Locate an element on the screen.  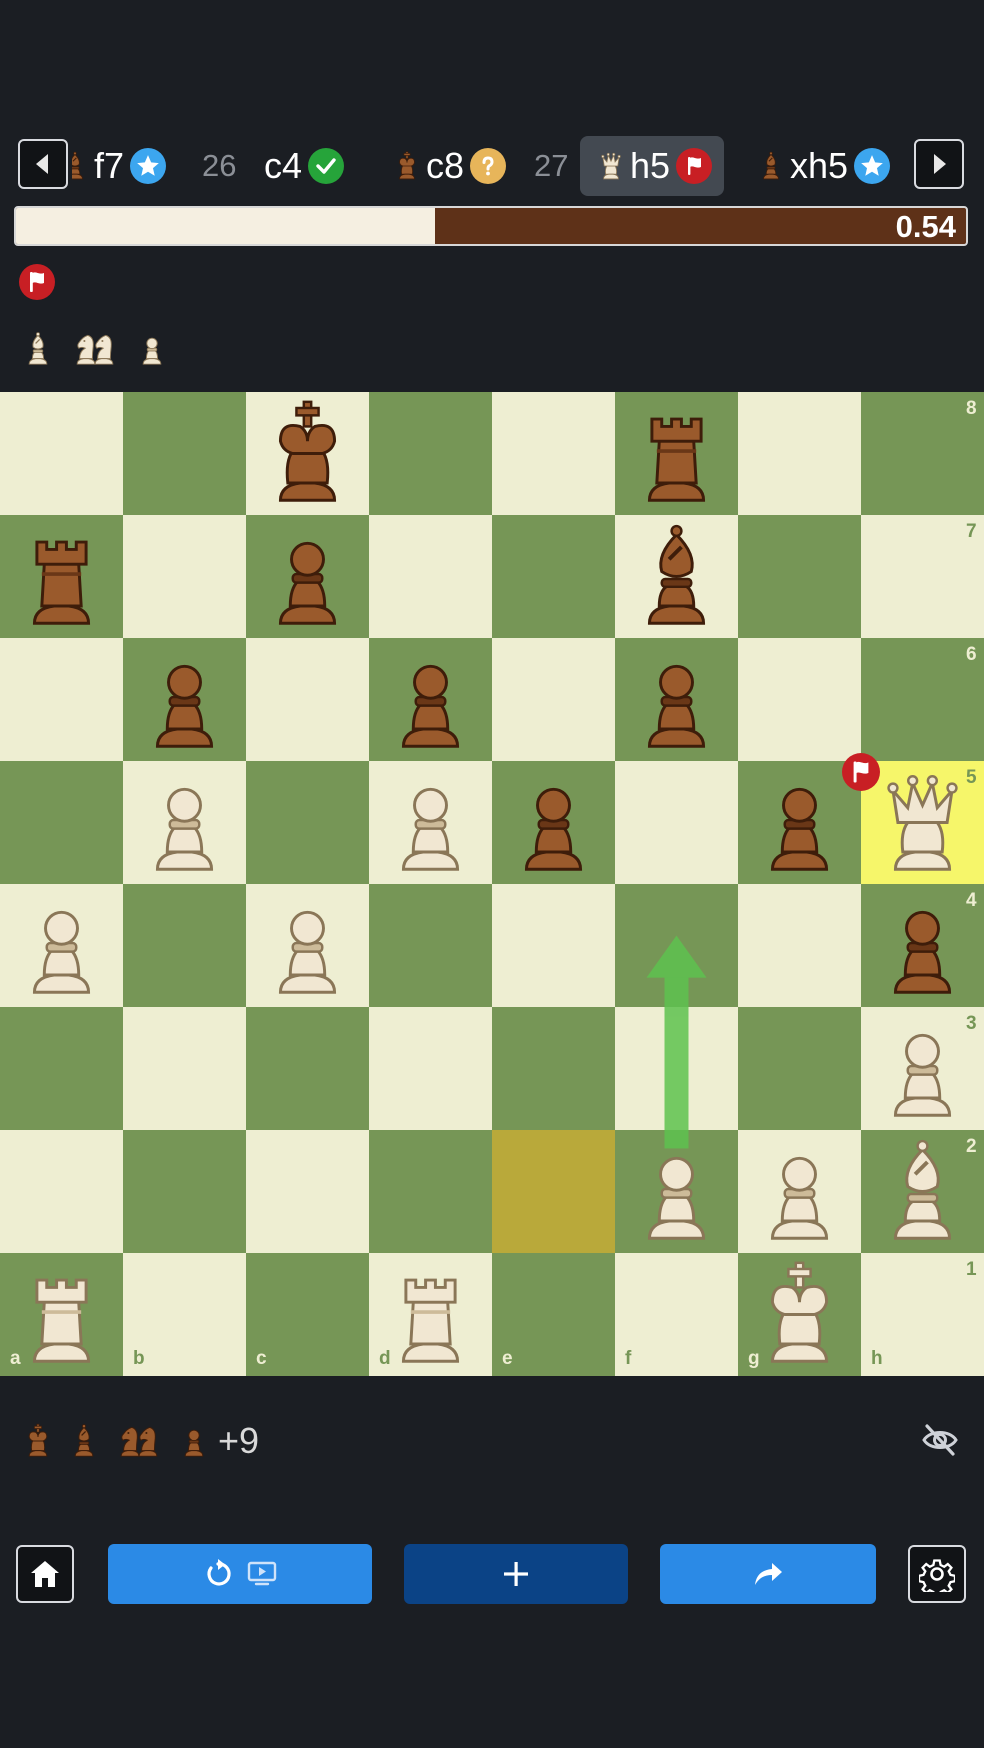
square-c5 is located at coordinates (307, 822).